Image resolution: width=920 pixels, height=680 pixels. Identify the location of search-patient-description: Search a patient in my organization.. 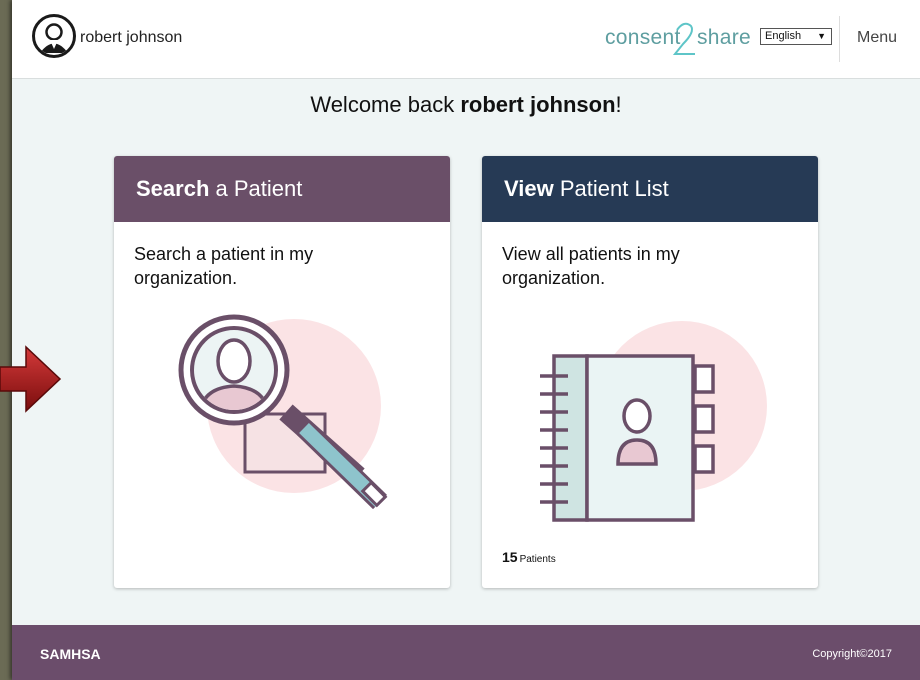
(224, 266).